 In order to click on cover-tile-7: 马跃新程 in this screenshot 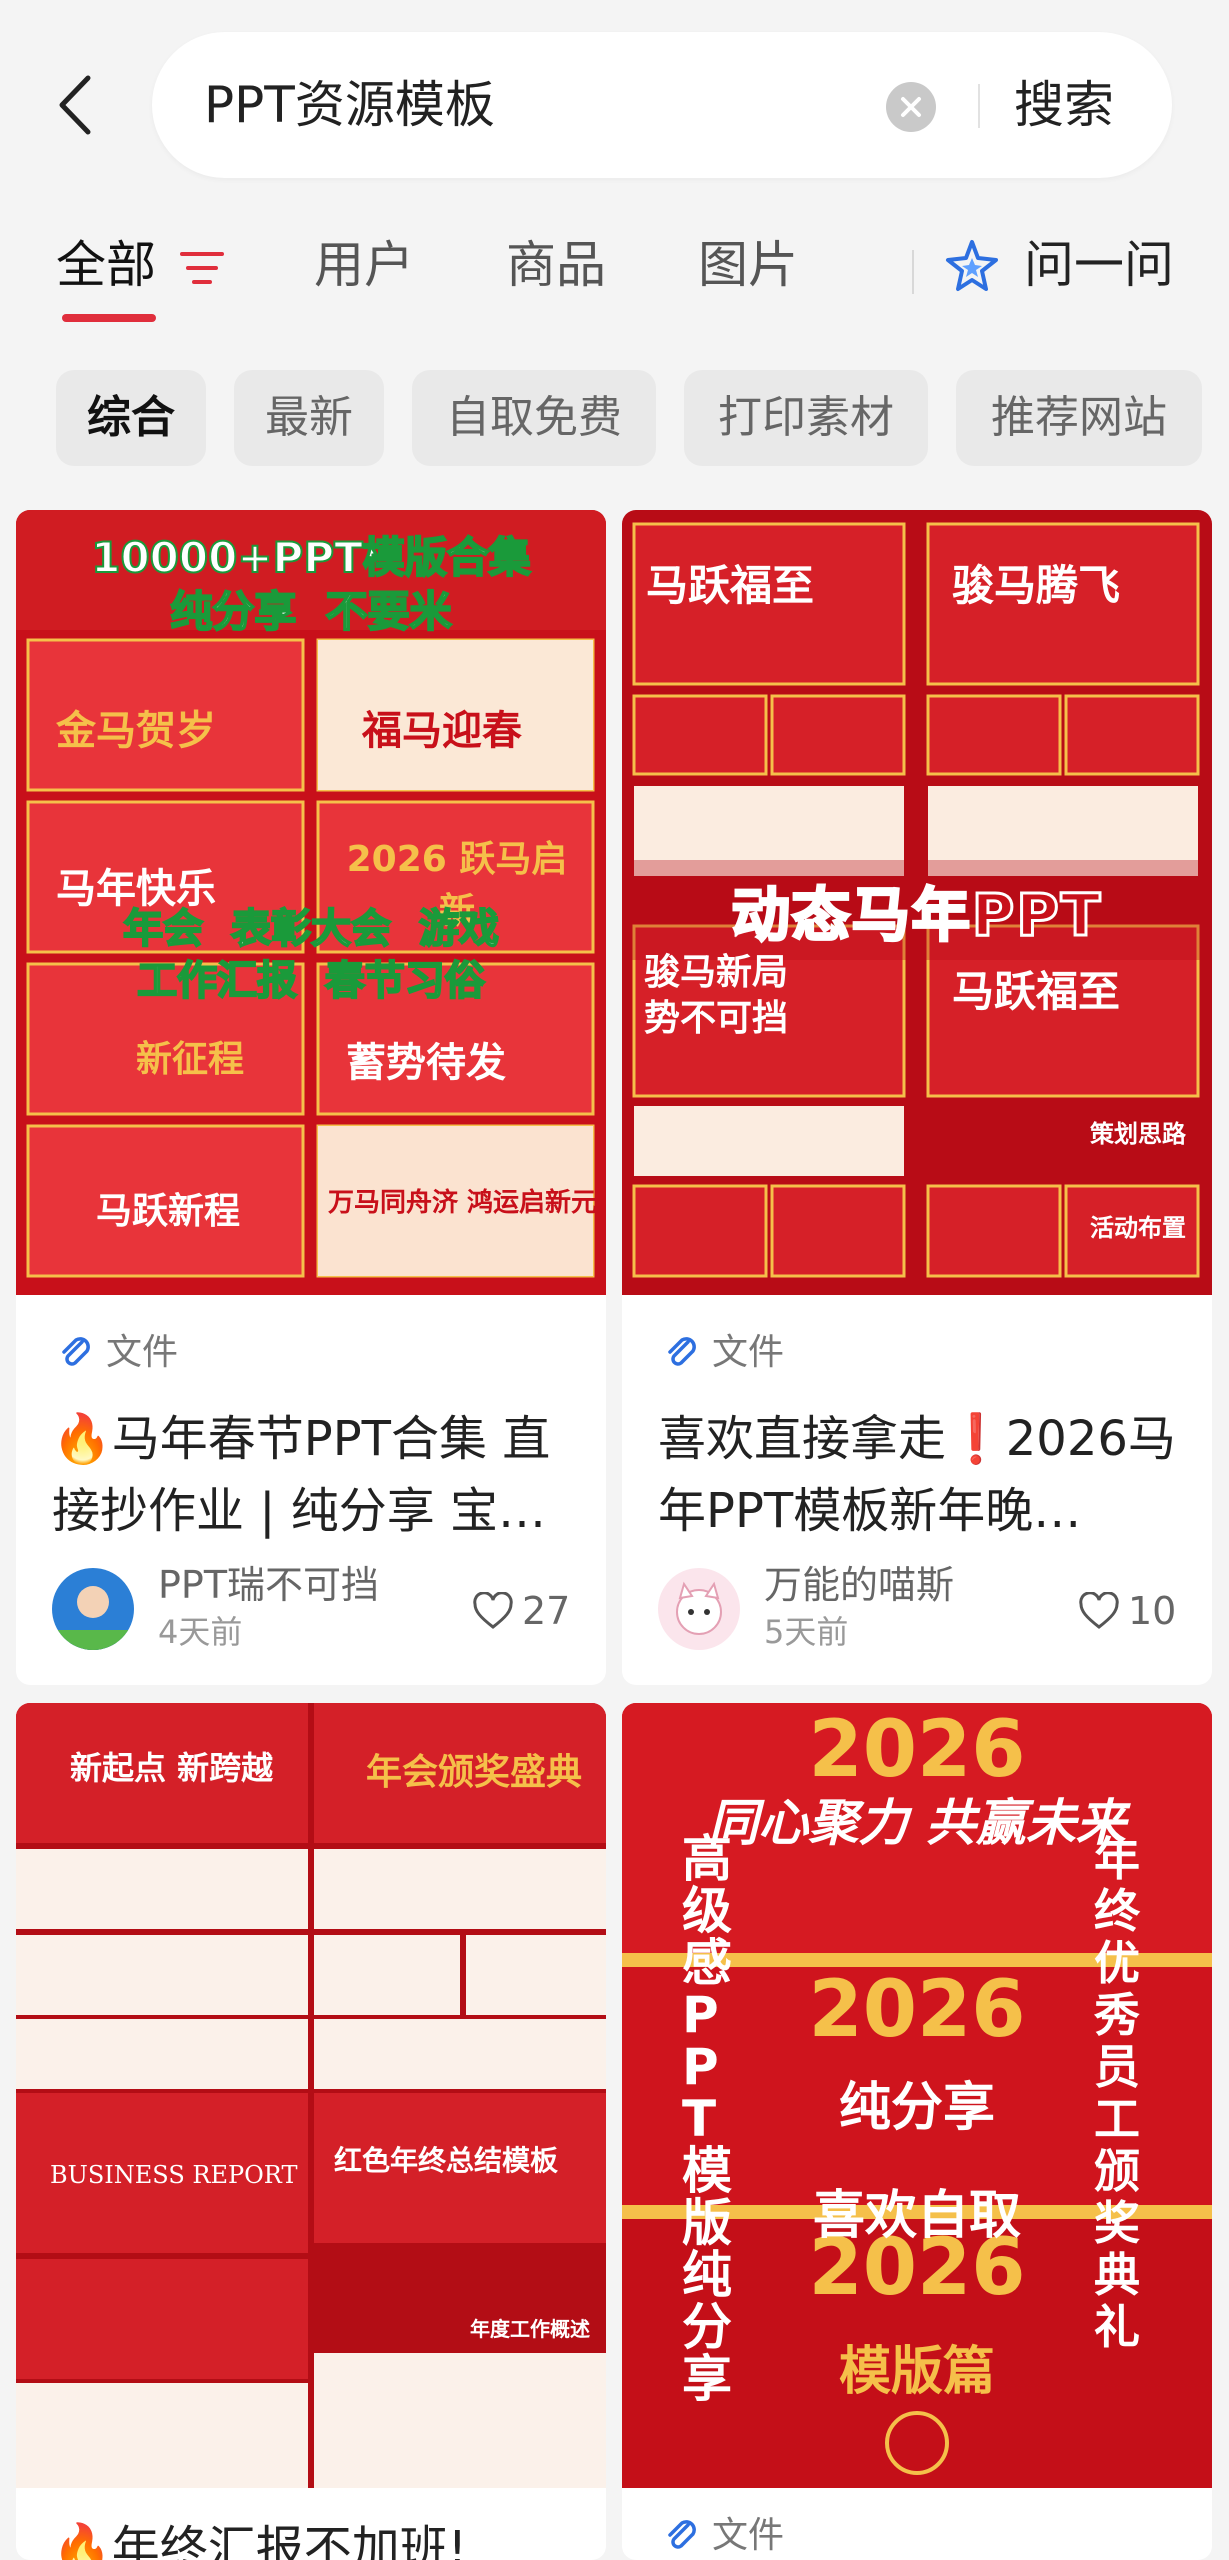, I will do `click(168, 1211)`.